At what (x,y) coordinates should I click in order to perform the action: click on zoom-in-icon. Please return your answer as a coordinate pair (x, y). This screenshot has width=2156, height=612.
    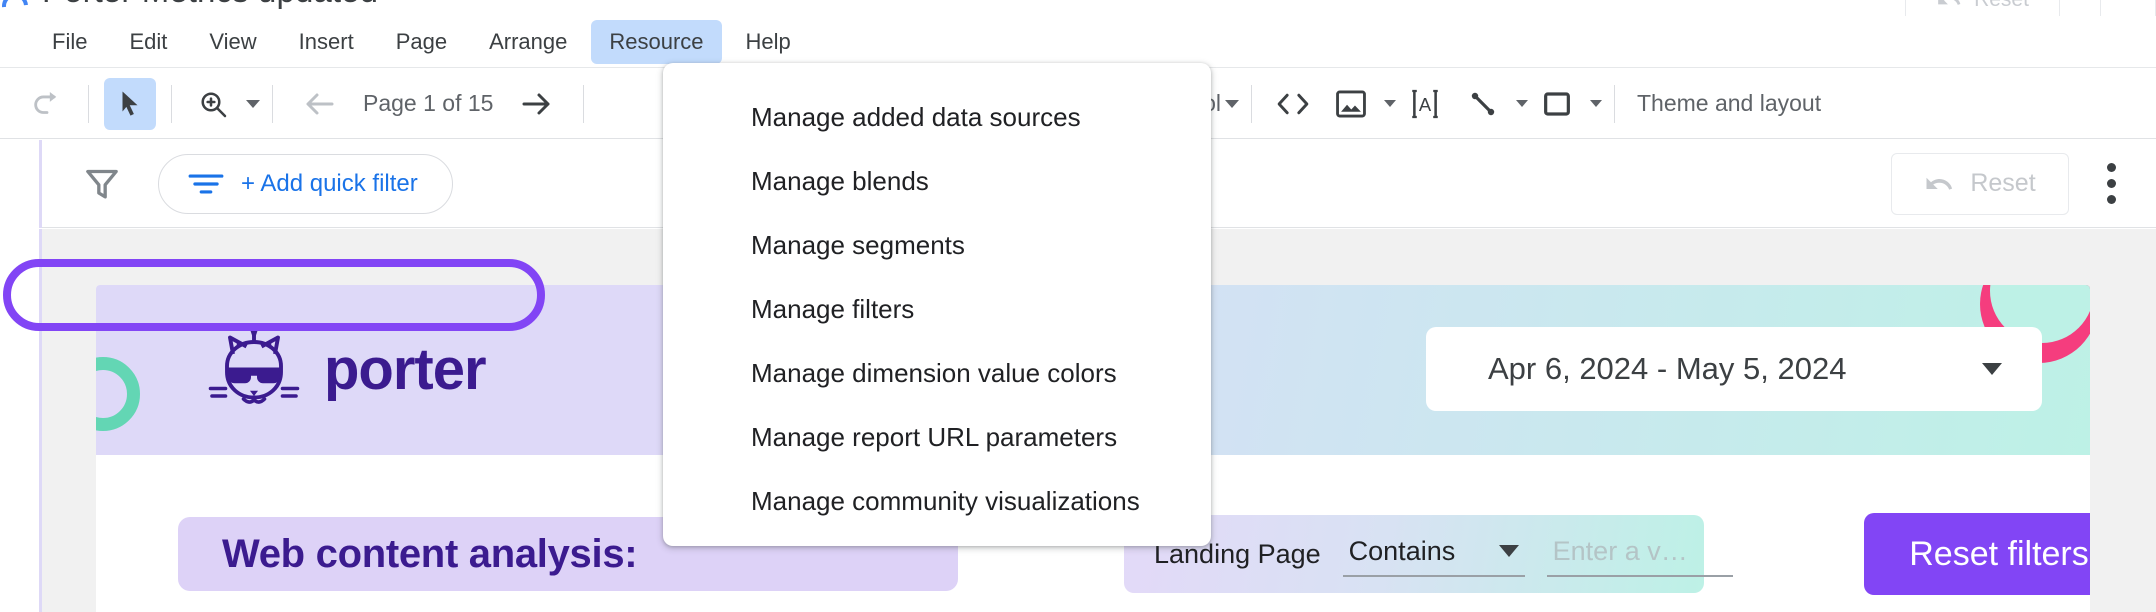
    Looking at the image, I should click on (214, 104).